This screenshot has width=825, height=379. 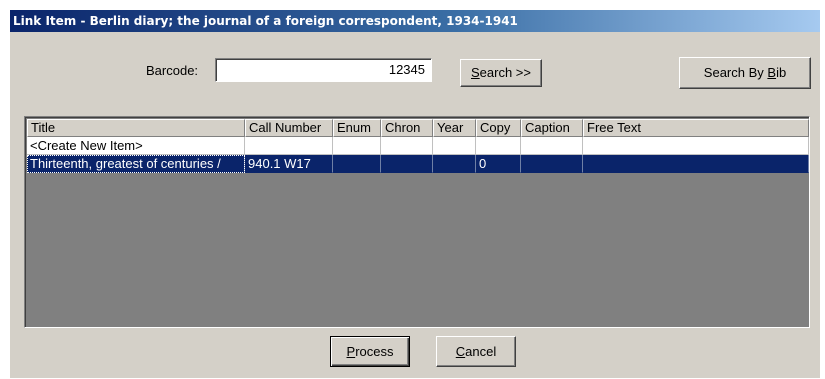 I want to click on search-by-bib-button: Search By Bib, so click(x=745, y=73).